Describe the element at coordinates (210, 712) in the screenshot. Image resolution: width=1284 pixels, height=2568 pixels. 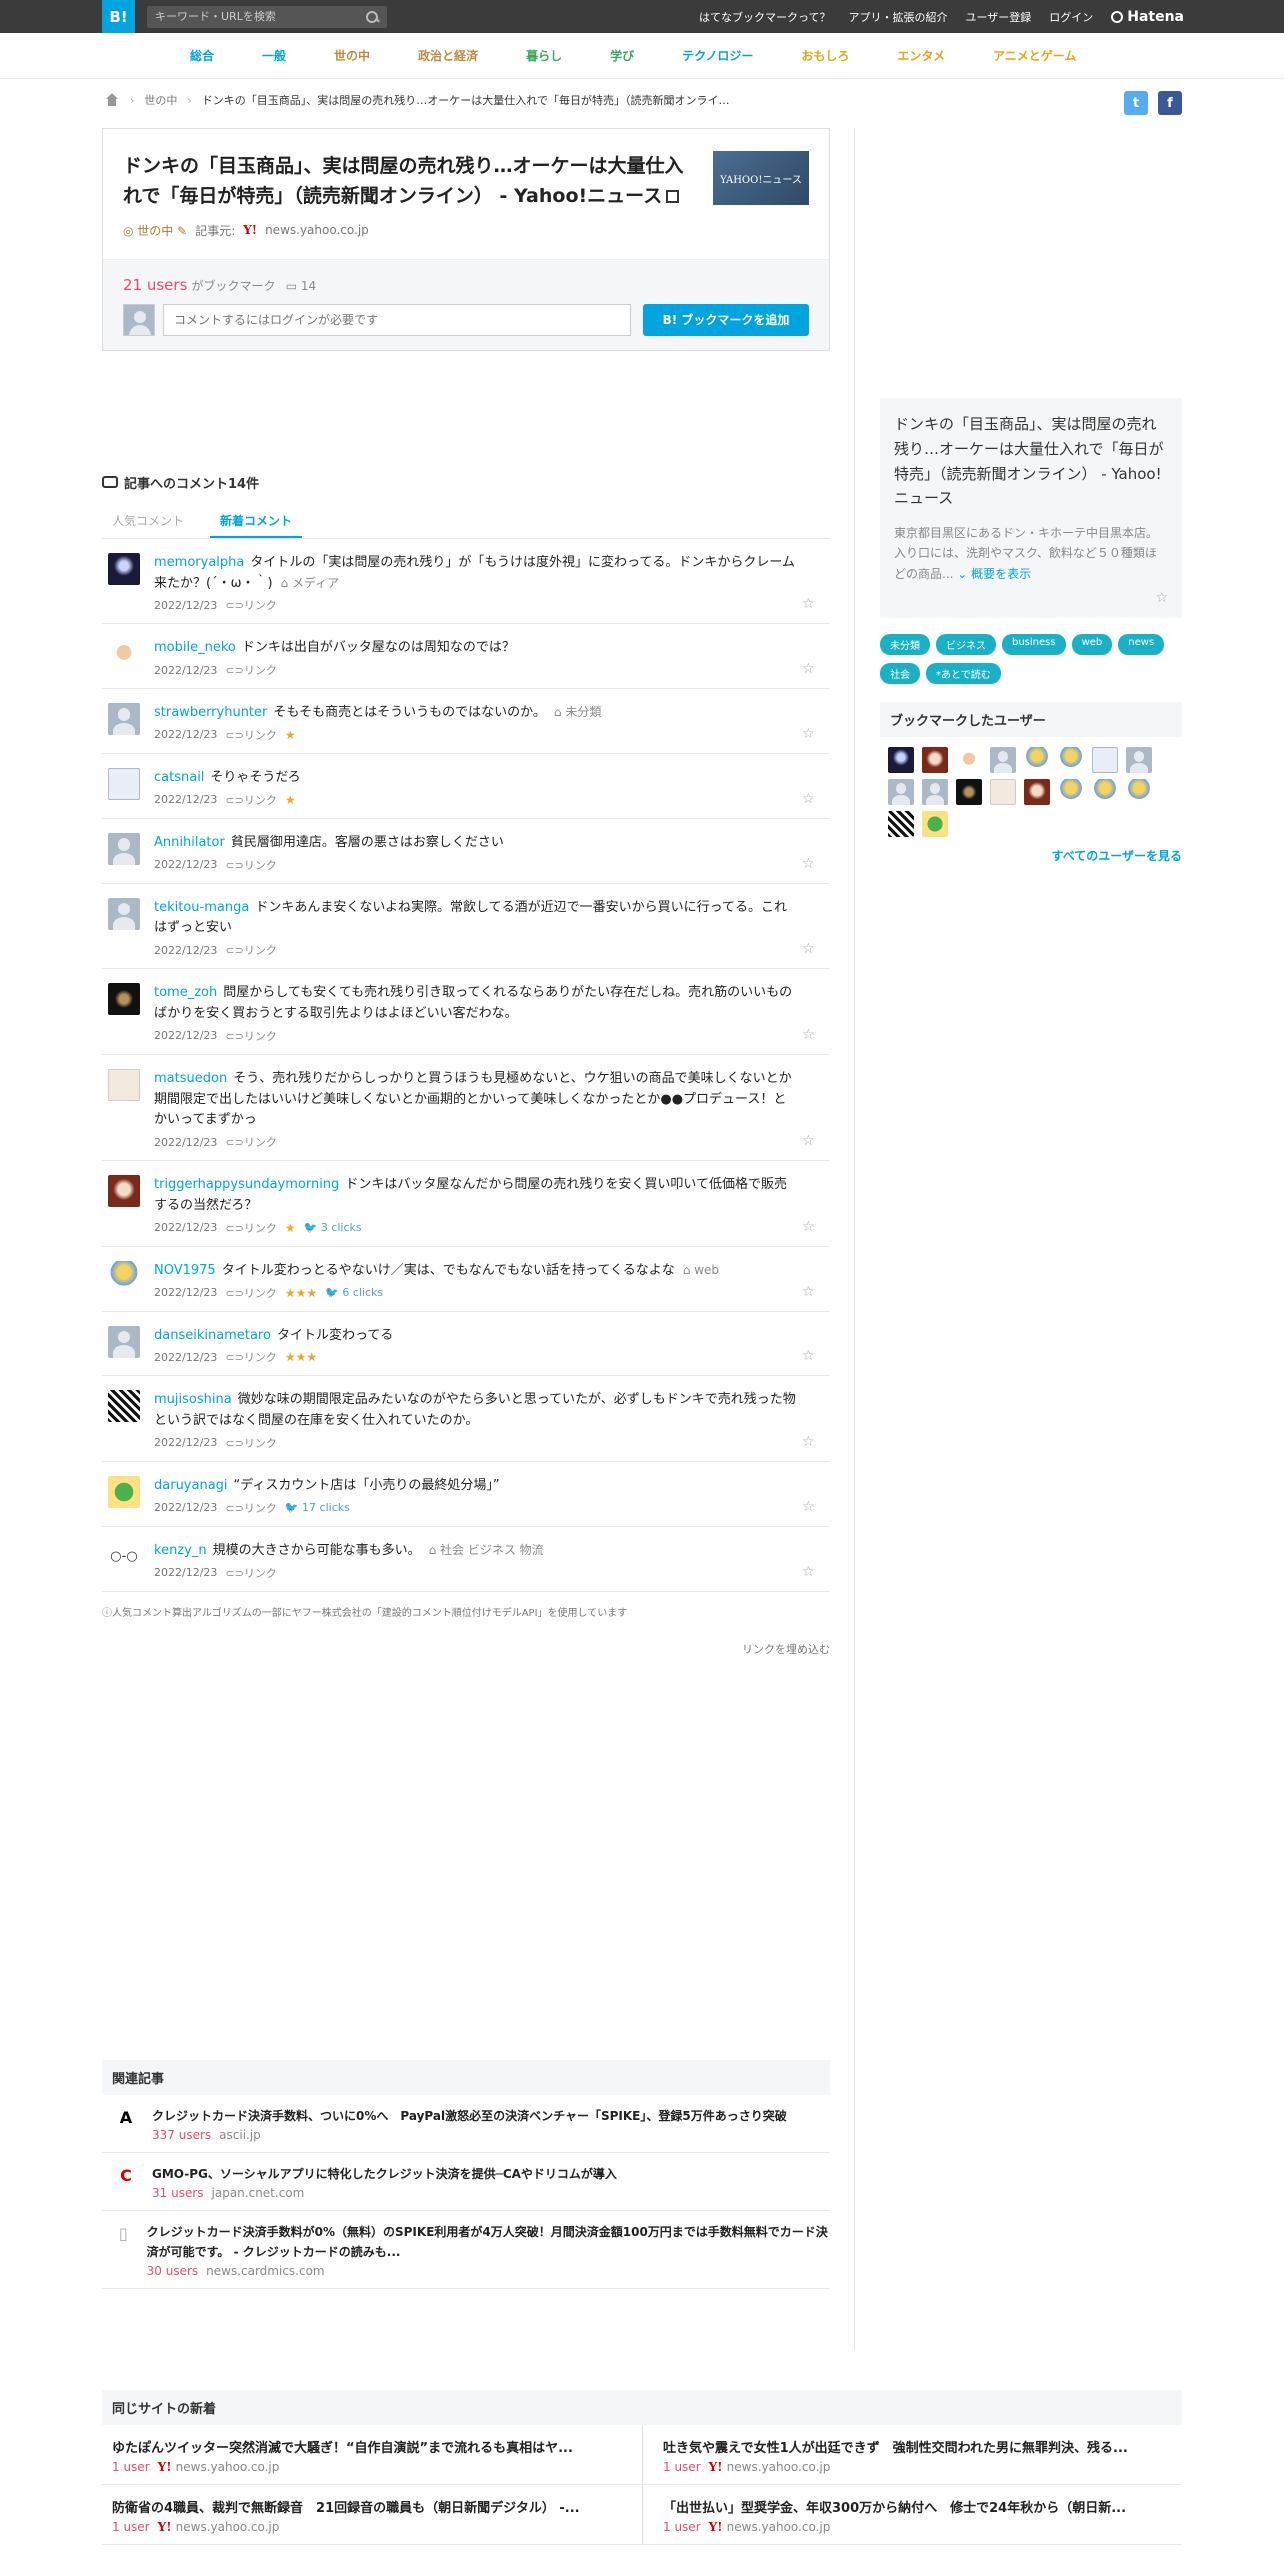
I see `comment-username: strawberryhunter` at that location.